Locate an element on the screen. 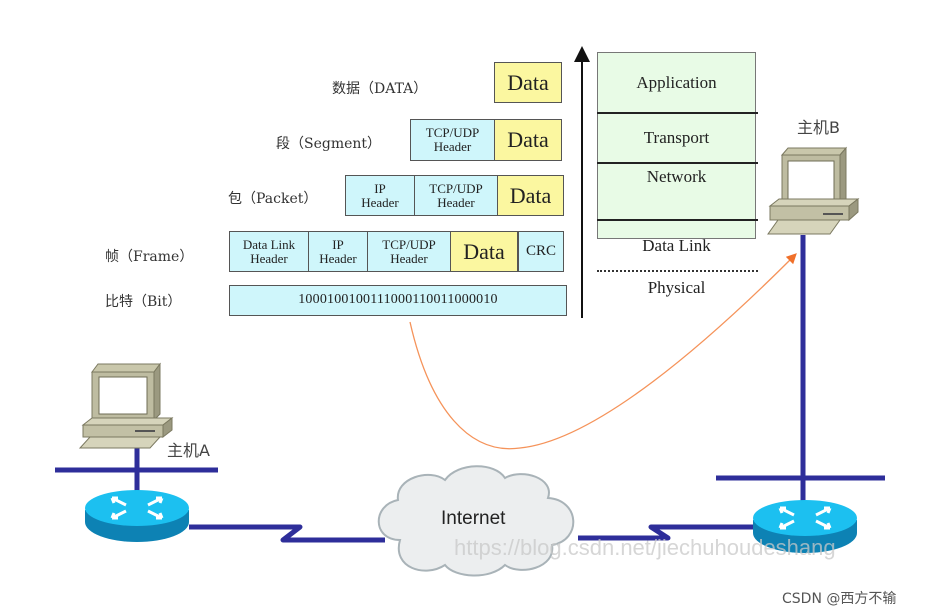  internet-label: Internet is located at coordinates (473, 518).